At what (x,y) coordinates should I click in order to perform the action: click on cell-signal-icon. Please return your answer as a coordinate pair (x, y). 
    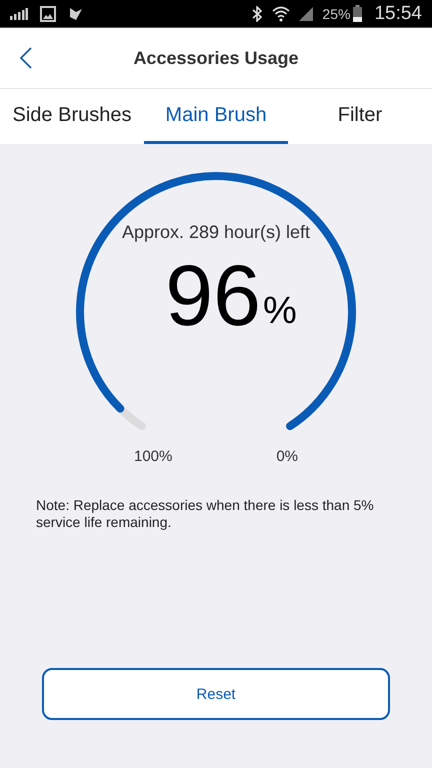
    Looking at the image, I should click on (306, 14).